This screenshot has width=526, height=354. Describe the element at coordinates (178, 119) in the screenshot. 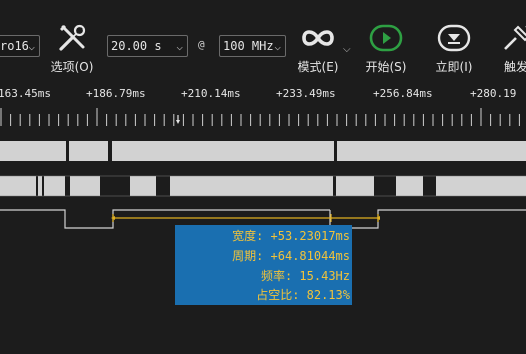

I see `trigger-marker-icon` at that location.